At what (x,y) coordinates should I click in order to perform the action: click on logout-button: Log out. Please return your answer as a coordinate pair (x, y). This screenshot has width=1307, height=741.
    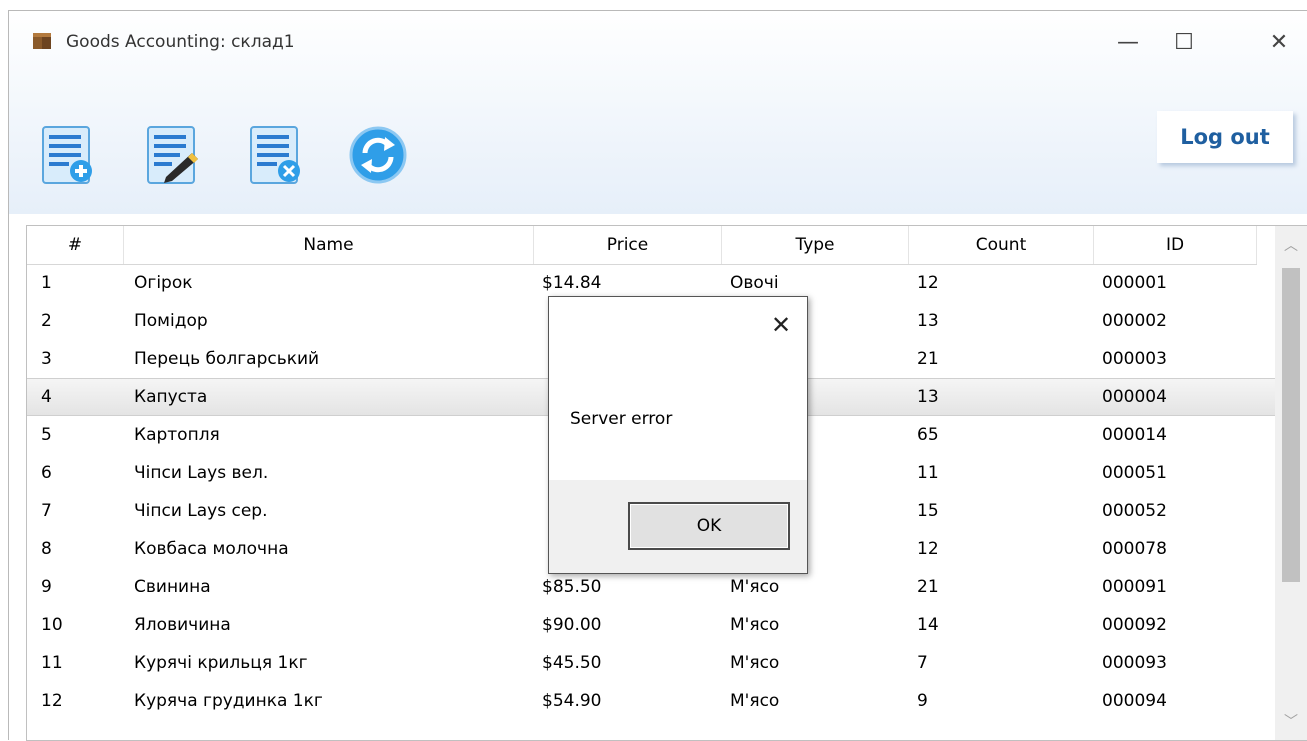
    Looking at the image, I should click on (1225, 137).